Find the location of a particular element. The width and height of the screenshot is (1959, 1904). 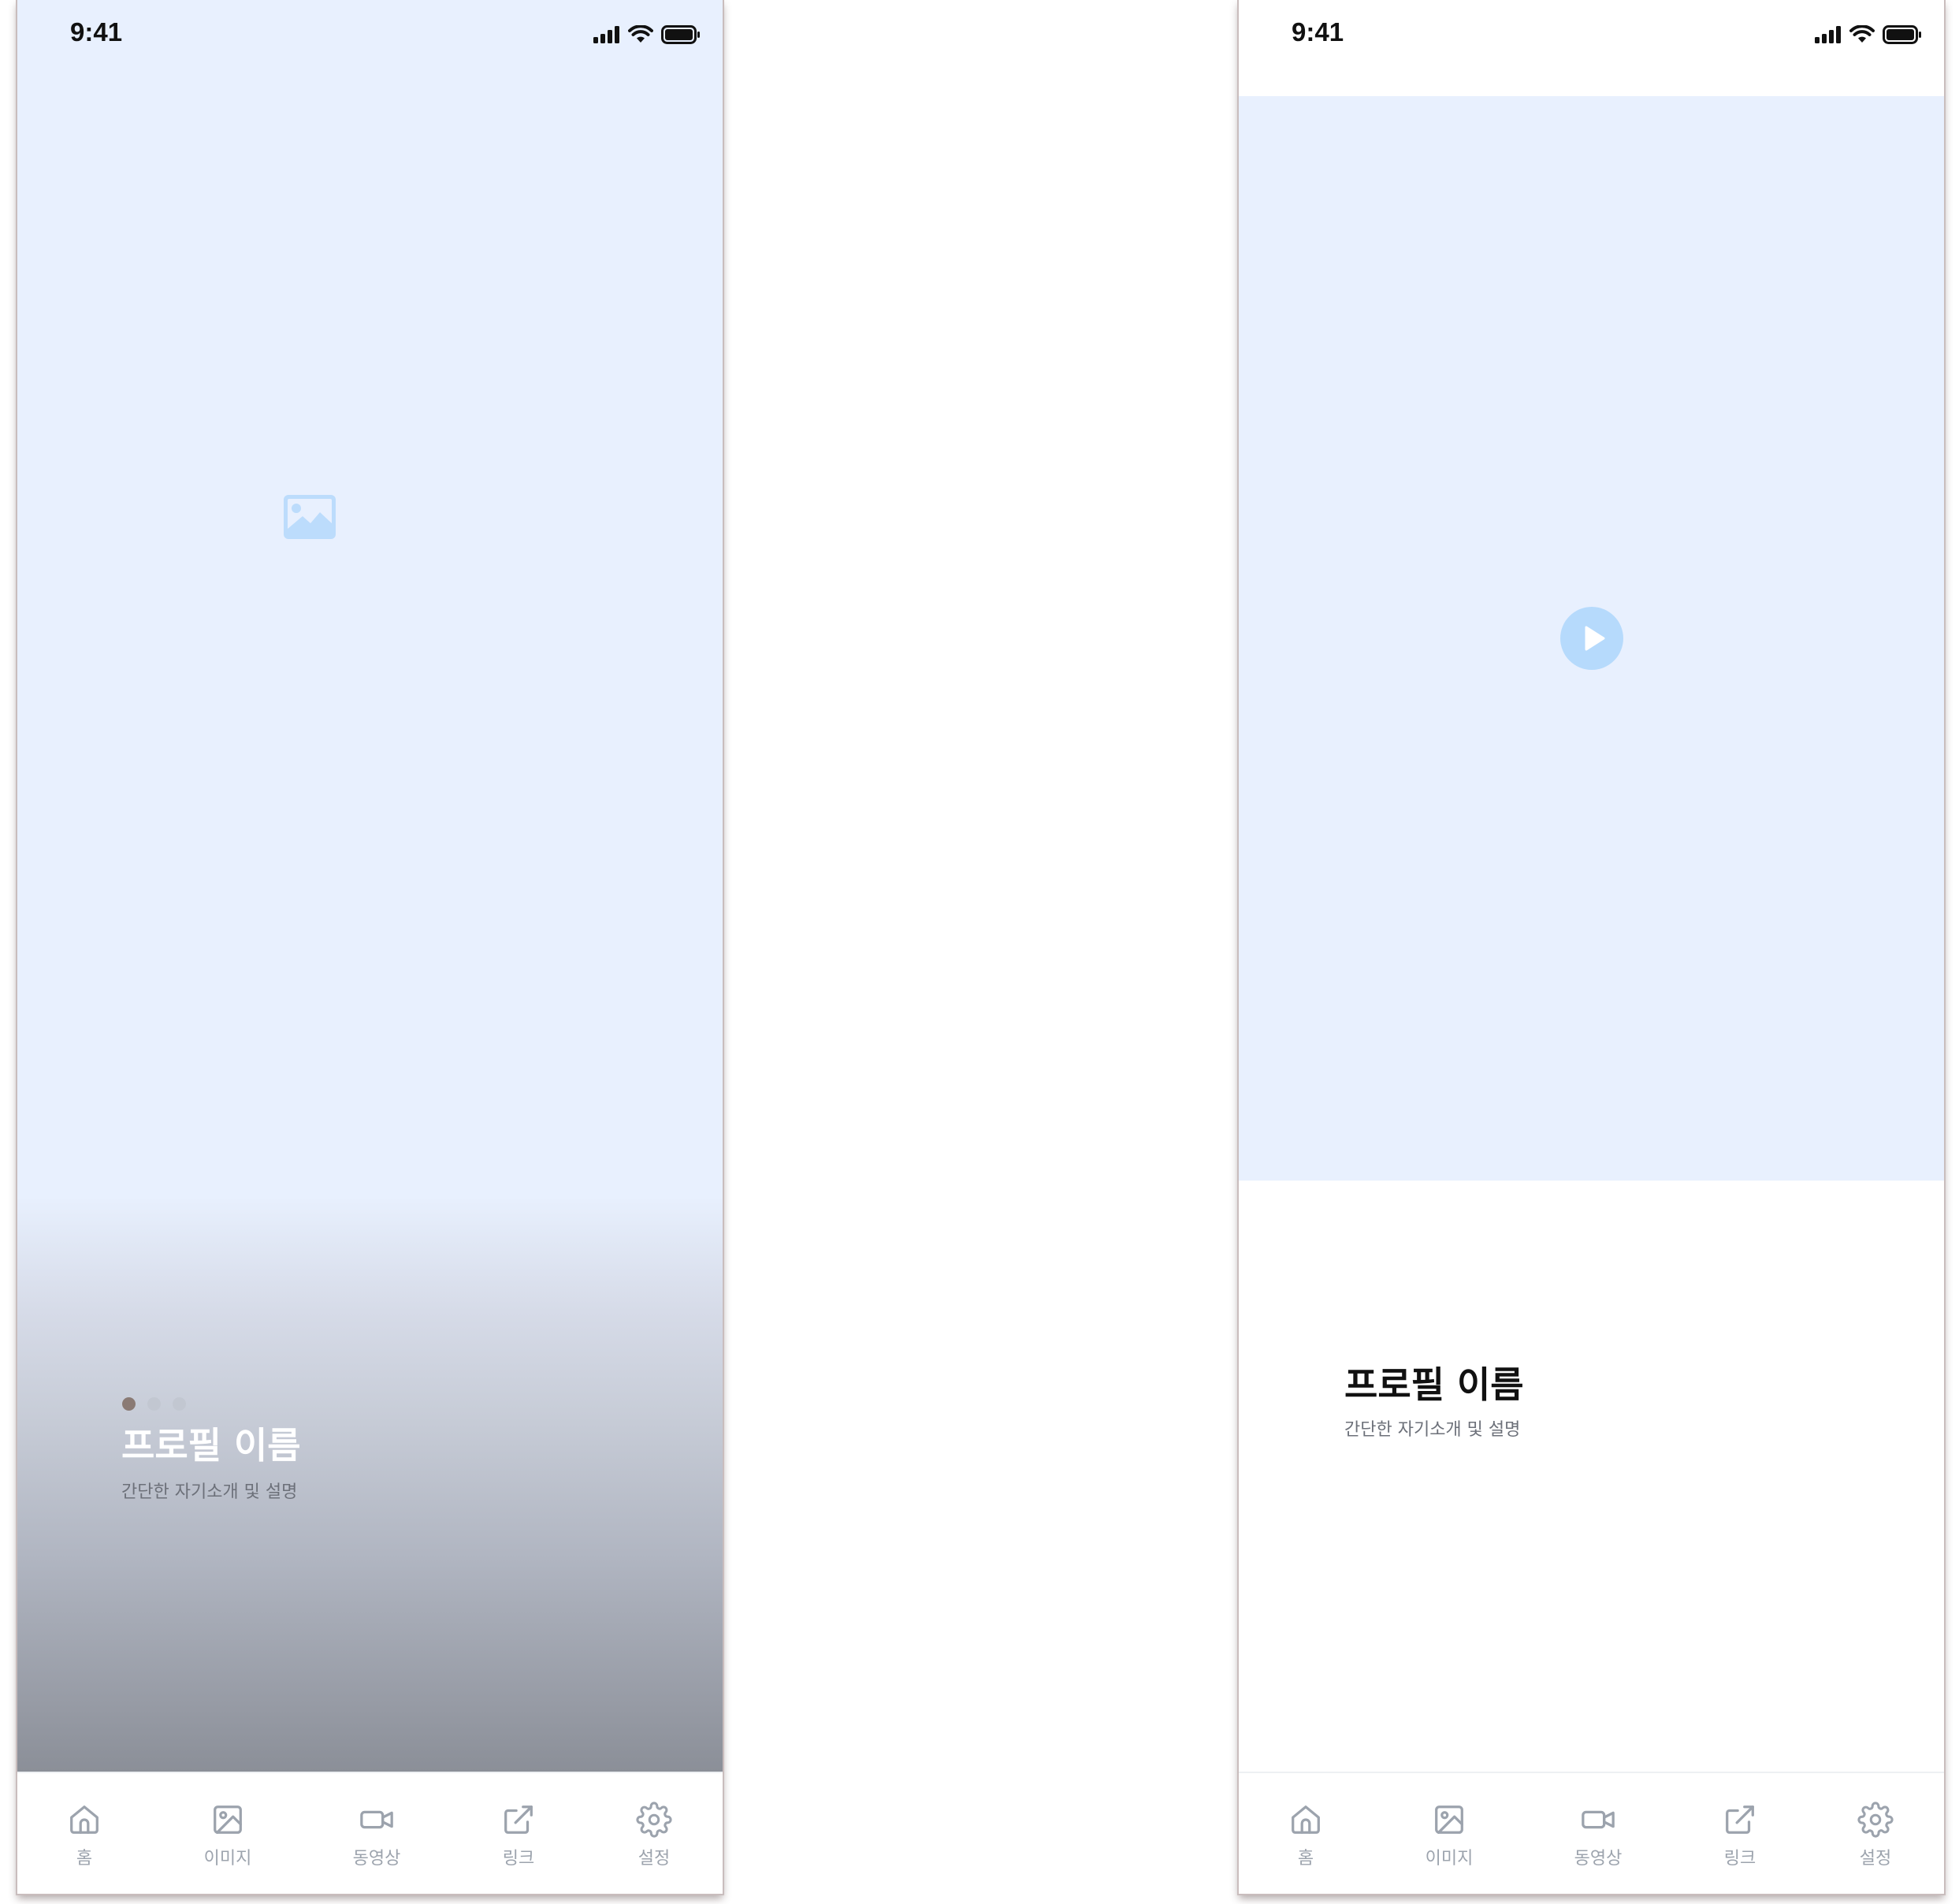

image-placeholder-icon is located at coordinates (310, 517).